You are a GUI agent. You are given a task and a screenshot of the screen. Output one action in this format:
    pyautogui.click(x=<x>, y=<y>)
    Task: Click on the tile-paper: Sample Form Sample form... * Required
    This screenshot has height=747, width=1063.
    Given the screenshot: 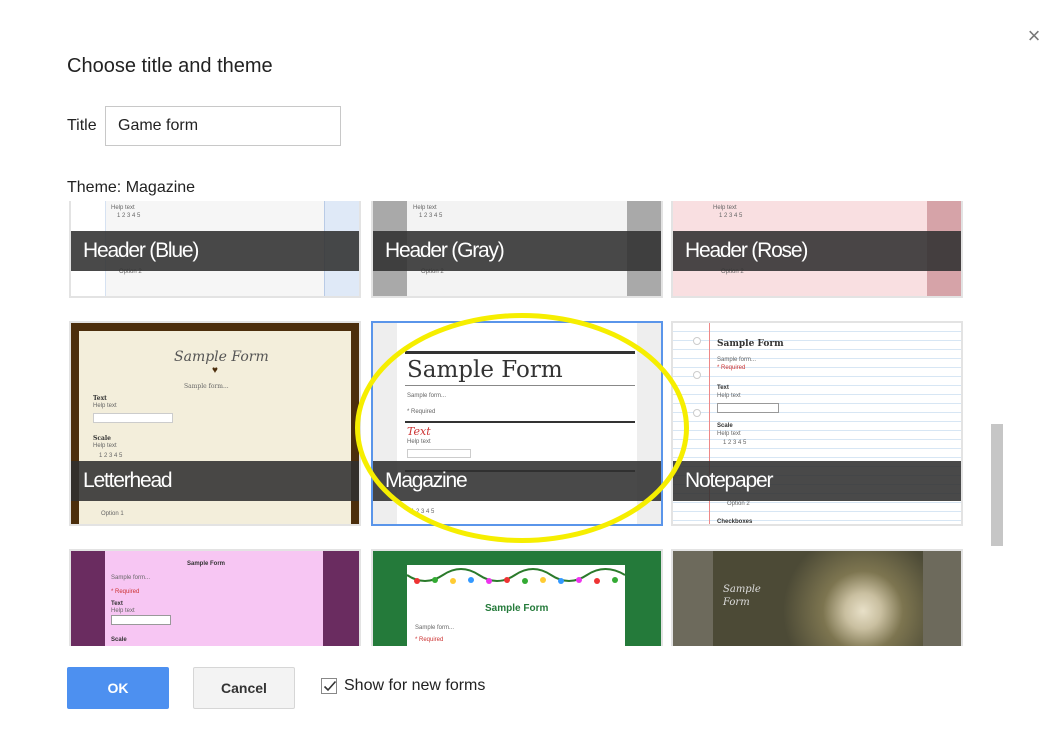 What is the action you would take?
    pyautogui.click(x=516, y=605)
    